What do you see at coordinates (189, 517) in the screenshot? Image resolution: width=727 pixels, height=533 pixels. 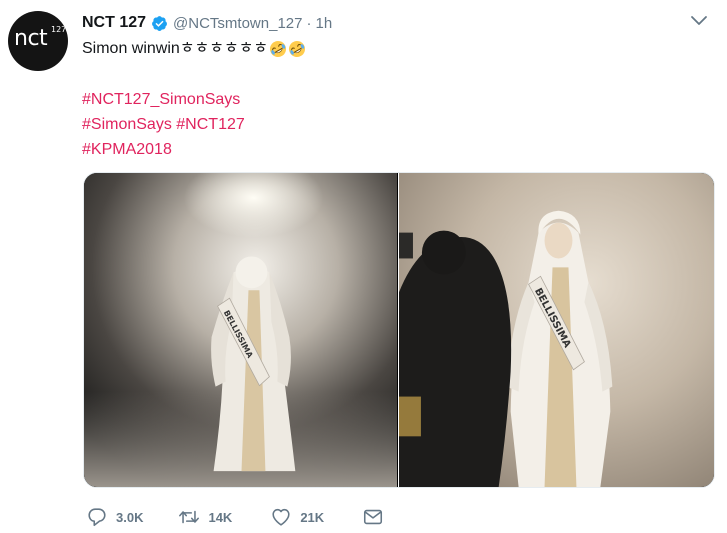 I see `retweet-icon` at bounding box center [189, 517].